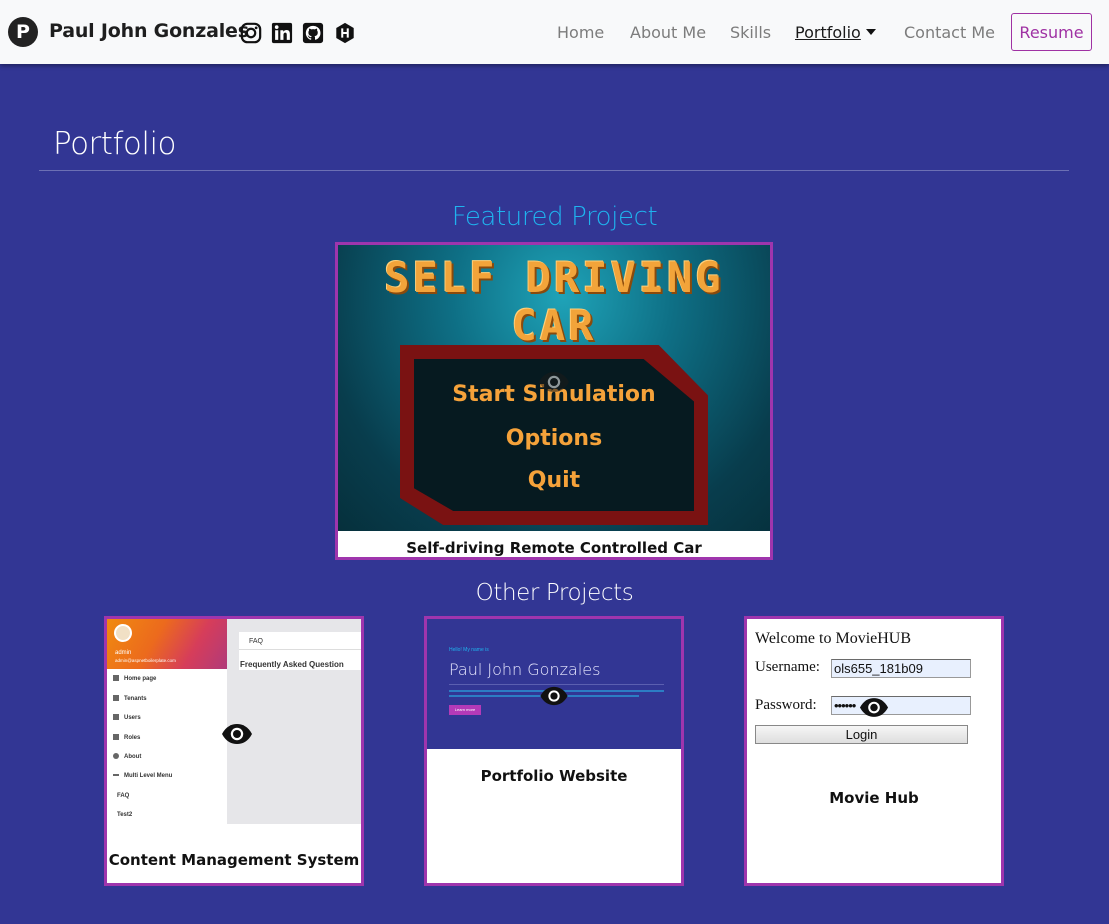 Image resolution: width=1109 pixels, height=924 pixels. Describe the element at coordinates (292, 664) in the screenshot. I see `cms-page-heading: Frequently Asked Question` at that location.